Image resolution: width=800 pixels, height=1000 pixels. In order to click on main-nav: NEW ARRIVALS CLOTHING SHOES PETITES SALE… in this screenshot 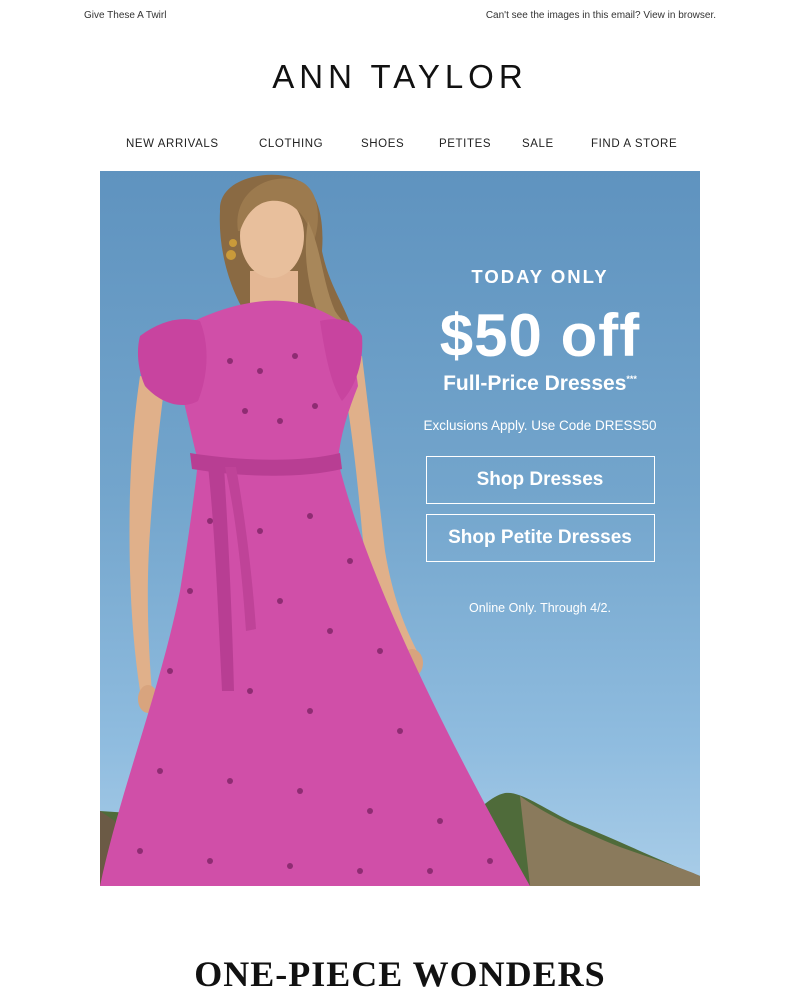, I will do `click(400, 146)`.